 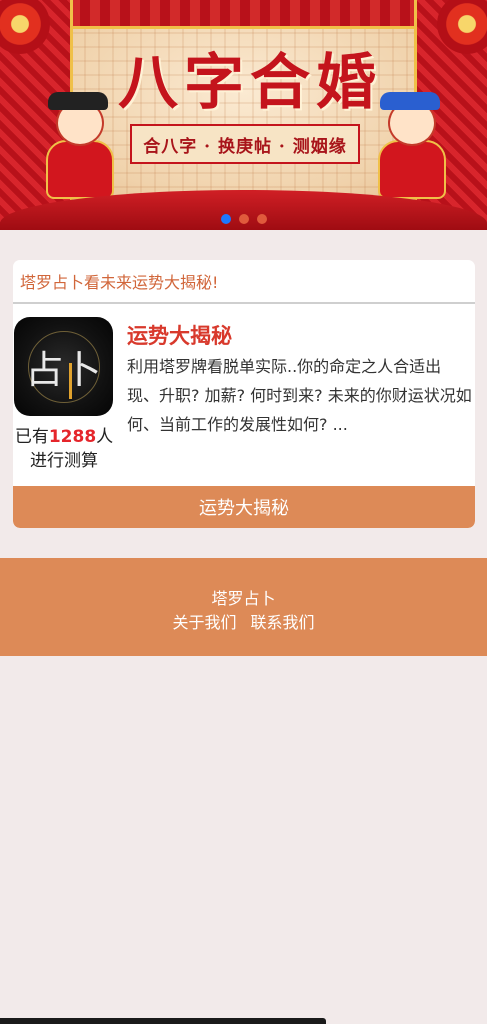 I want to click on banner-title: 八字合婚, so click(x=250, y=83).